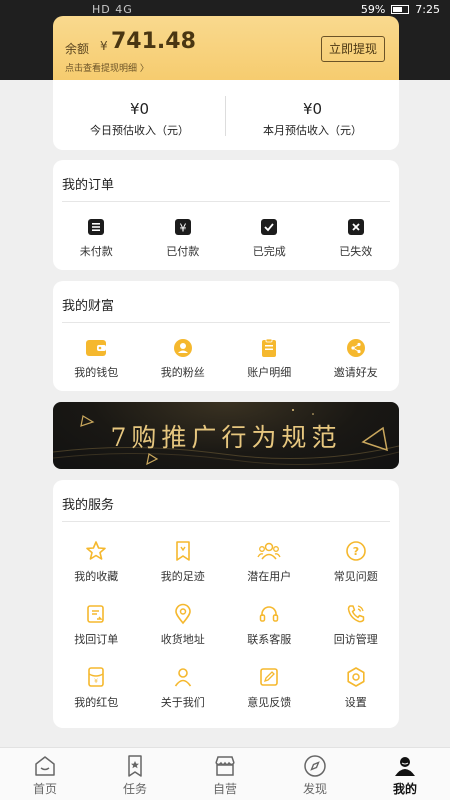 The image size is (450, 800). I want to click on red-packet-label: 我的红包, so click(96, 702).